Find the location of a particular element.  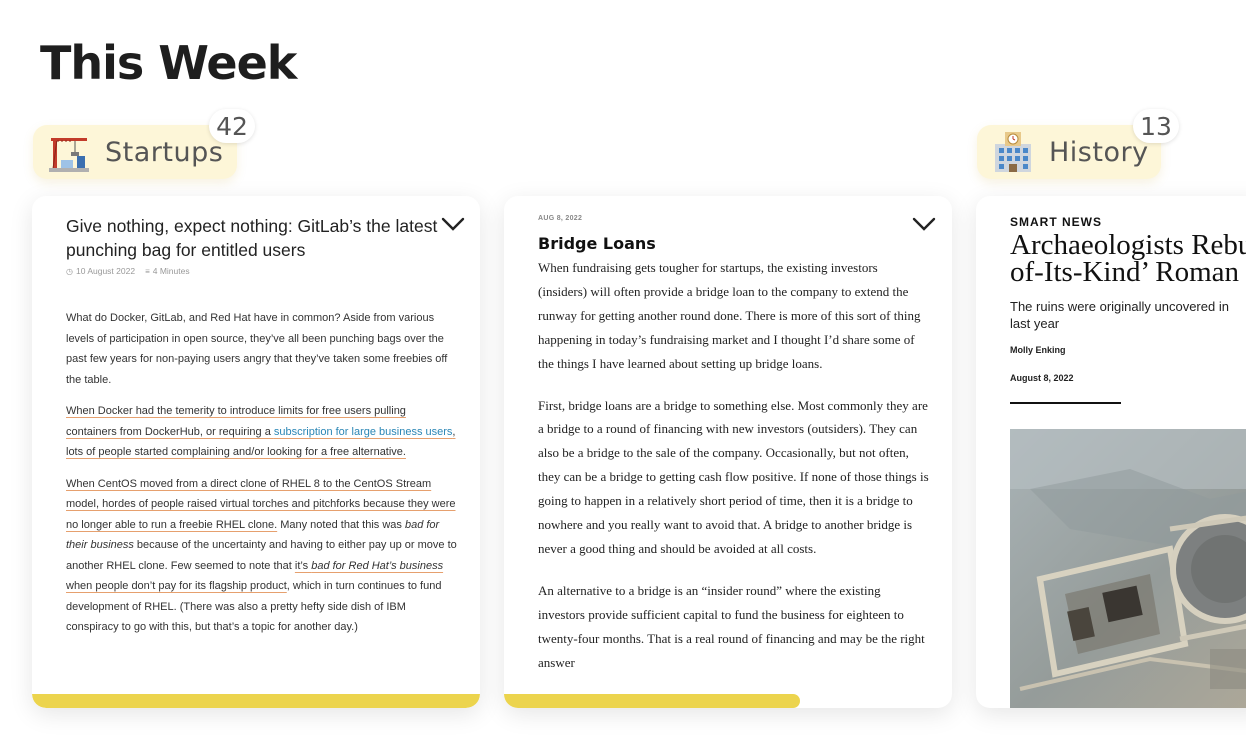

article-title: Archaeologists Rebu of-Its-Kind’ Roman is located at coordinates (1128, 258).